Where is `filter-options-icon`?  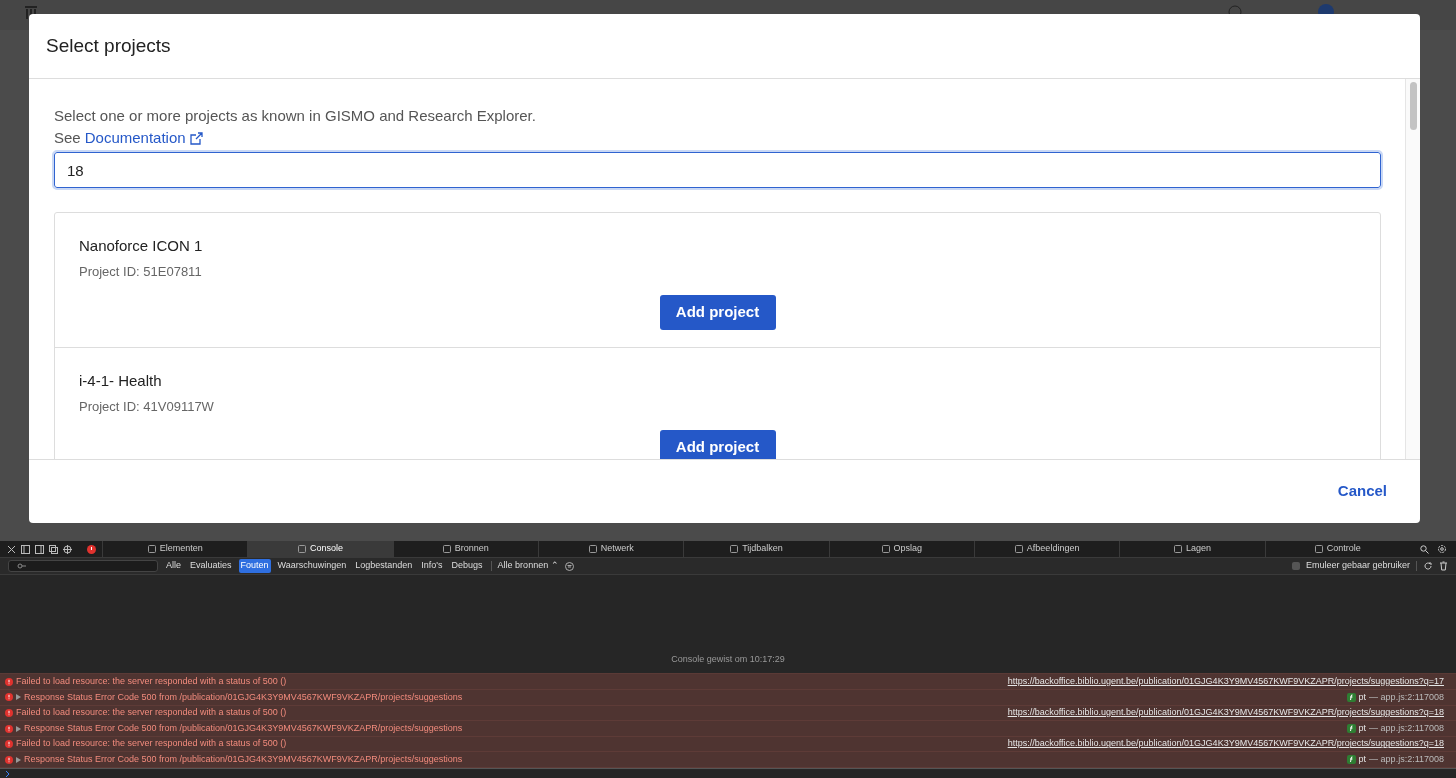 filter-options-icon is located at coordinates (569, 566).